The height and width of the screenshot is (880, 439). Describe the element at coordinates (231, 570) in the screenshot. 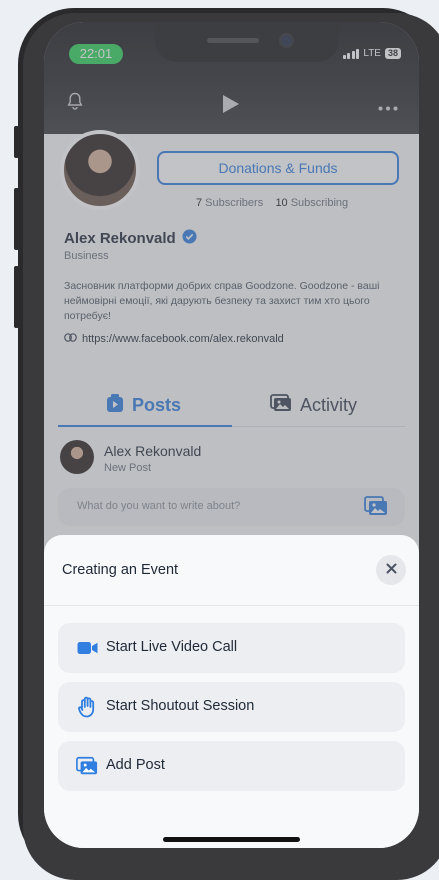

I see `sheet-header: Creating an Event` at that location.